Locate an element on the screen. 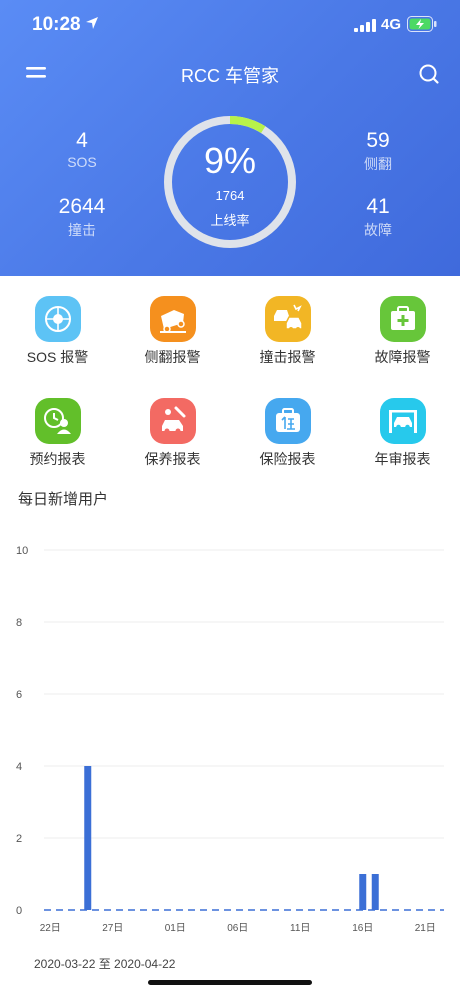 This screenshot has width=460, height=996. action-insurance-report: 保险报表 is located at coordinates (287, 438).